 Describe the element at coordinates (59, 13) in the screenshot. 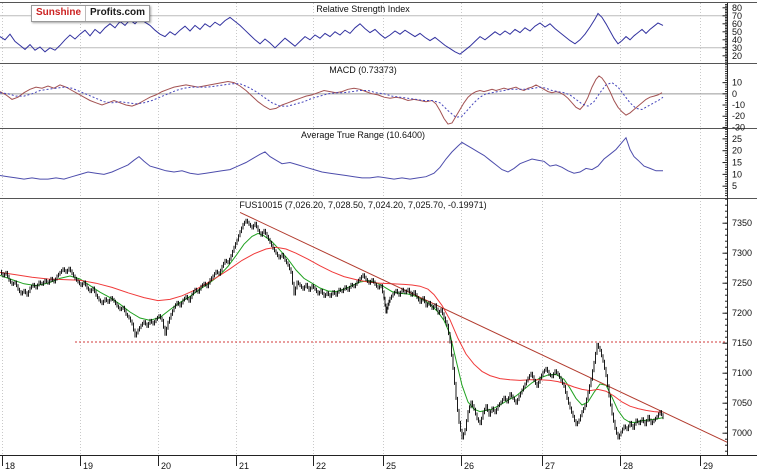

I see `logo-text-sunshine: Sunshine` at that location.